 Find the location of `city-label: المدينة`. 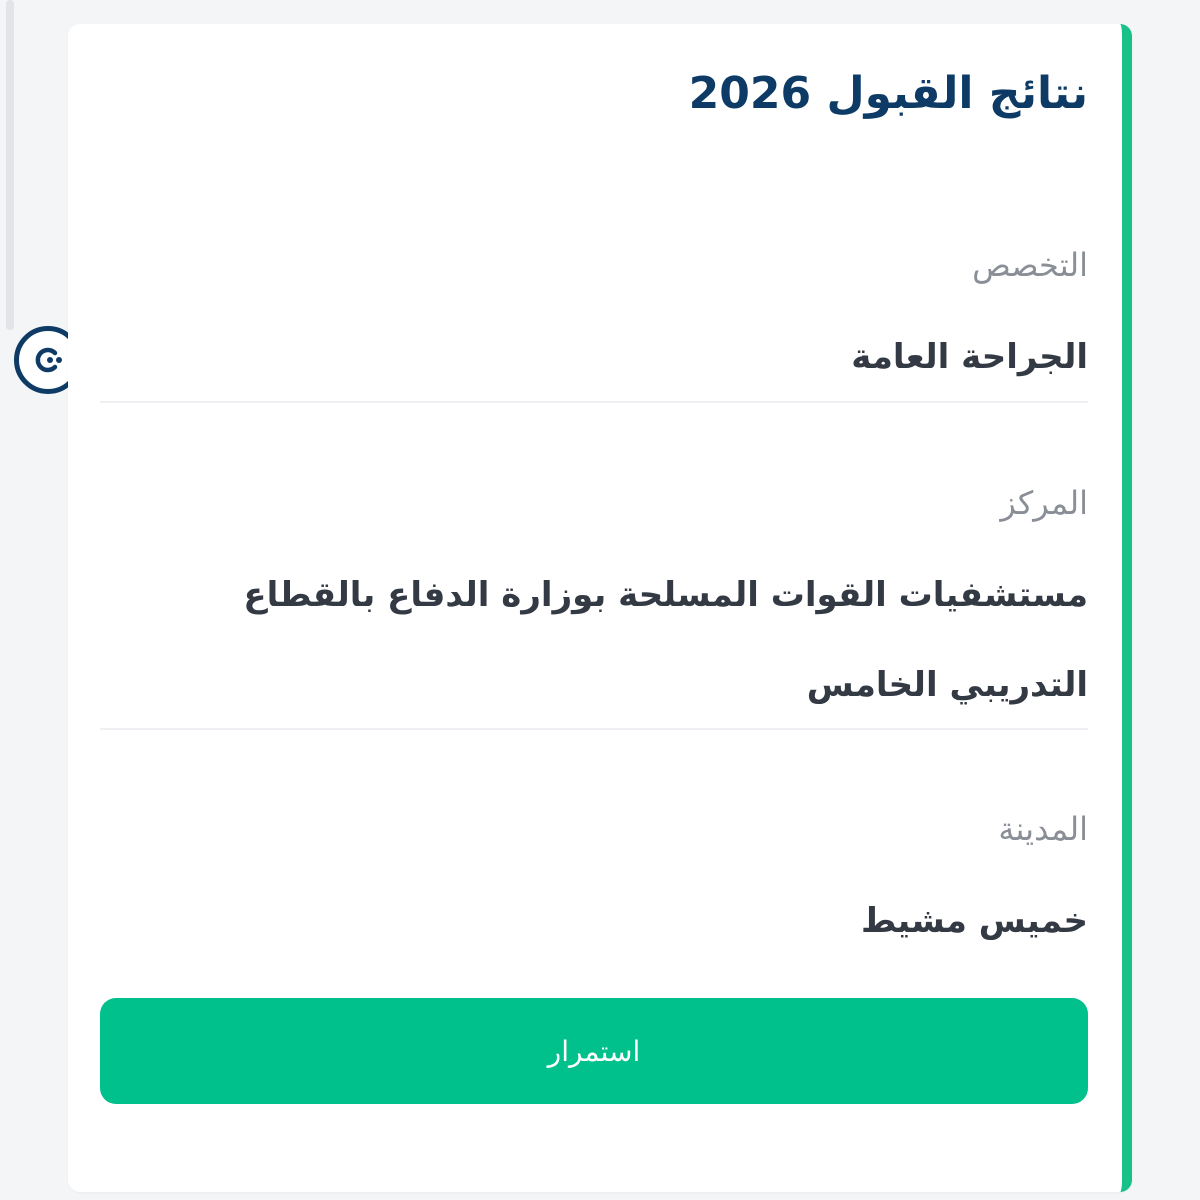

city-label: المدينة is located at coordinates (1043, 829).